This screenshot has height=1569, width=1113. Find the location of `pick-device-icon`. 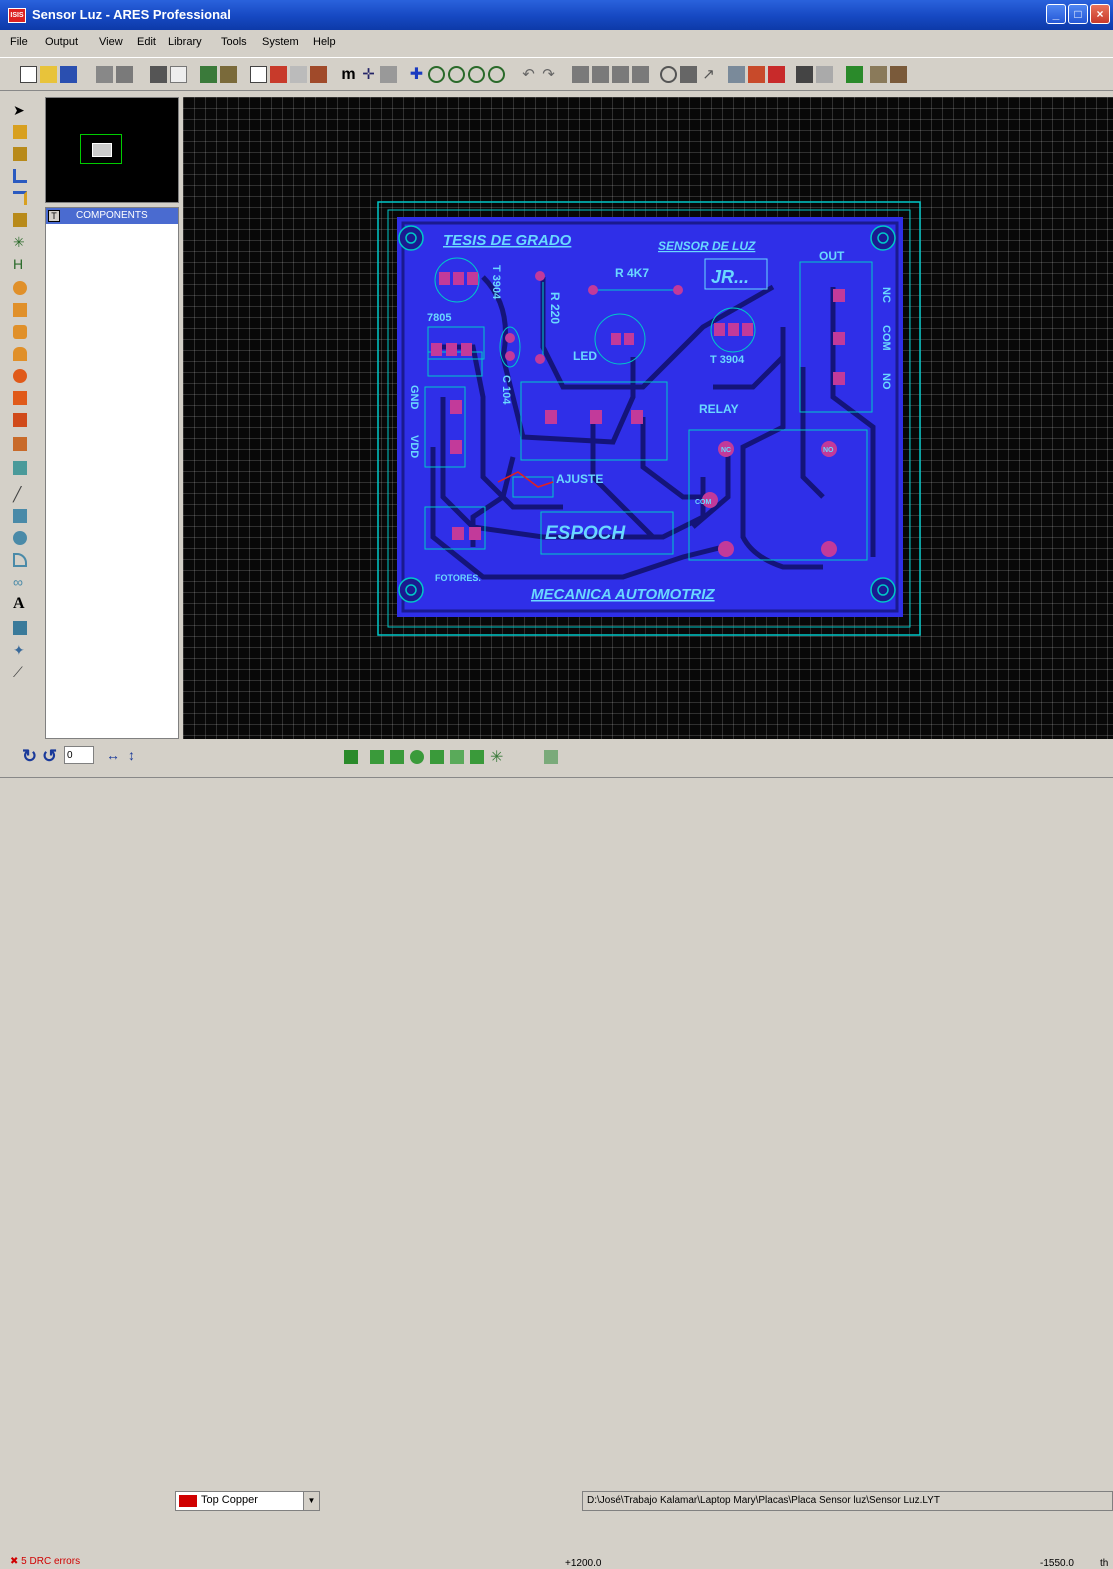

pick-device-icon is located at coordinates (668, 74).